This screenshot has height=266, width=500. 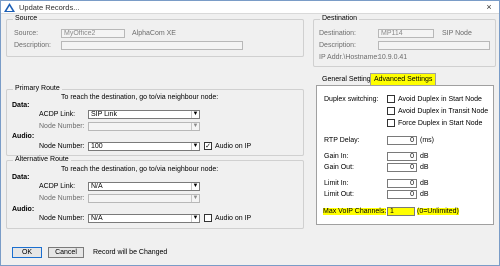 I want to click on avoid-duplex-transit-label: Avoid Duplex in Transit Node, so click(x=443, y=111).